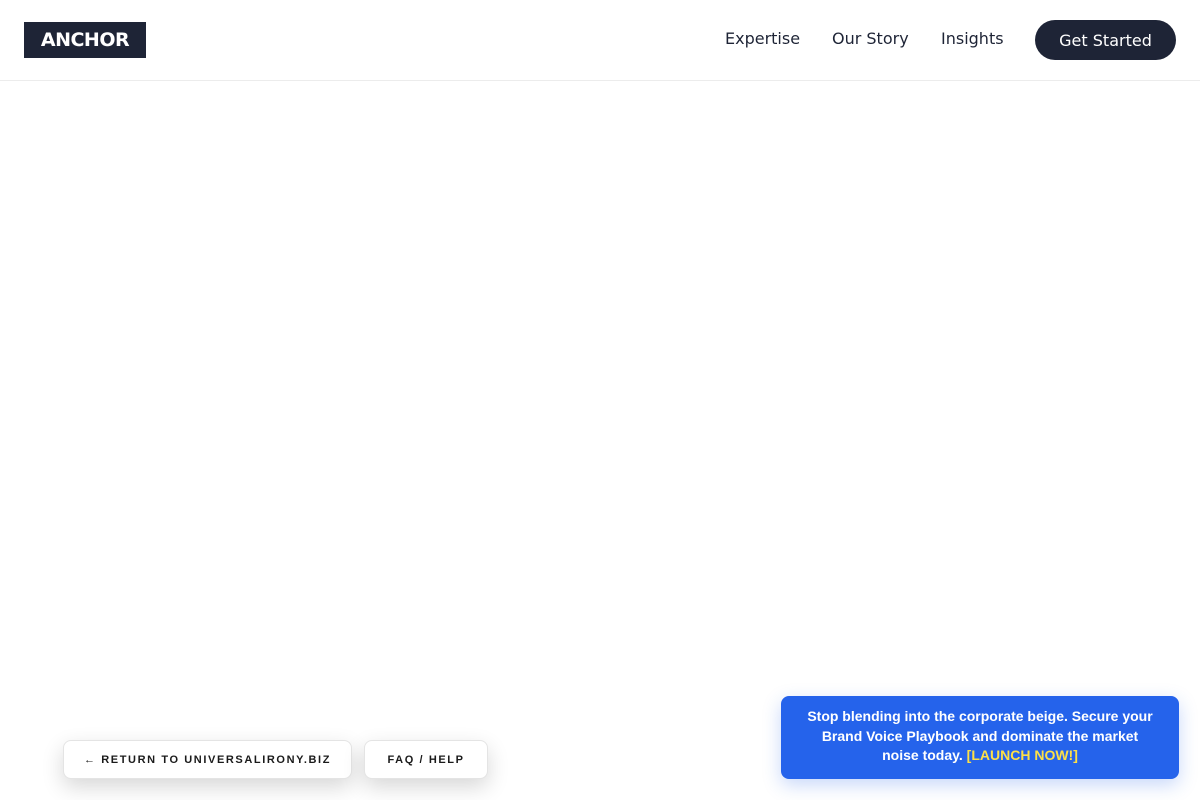  Describe the element at coordinates (972, 40) in the screenshot. I see `nav-link-insights: Insights` at that location.